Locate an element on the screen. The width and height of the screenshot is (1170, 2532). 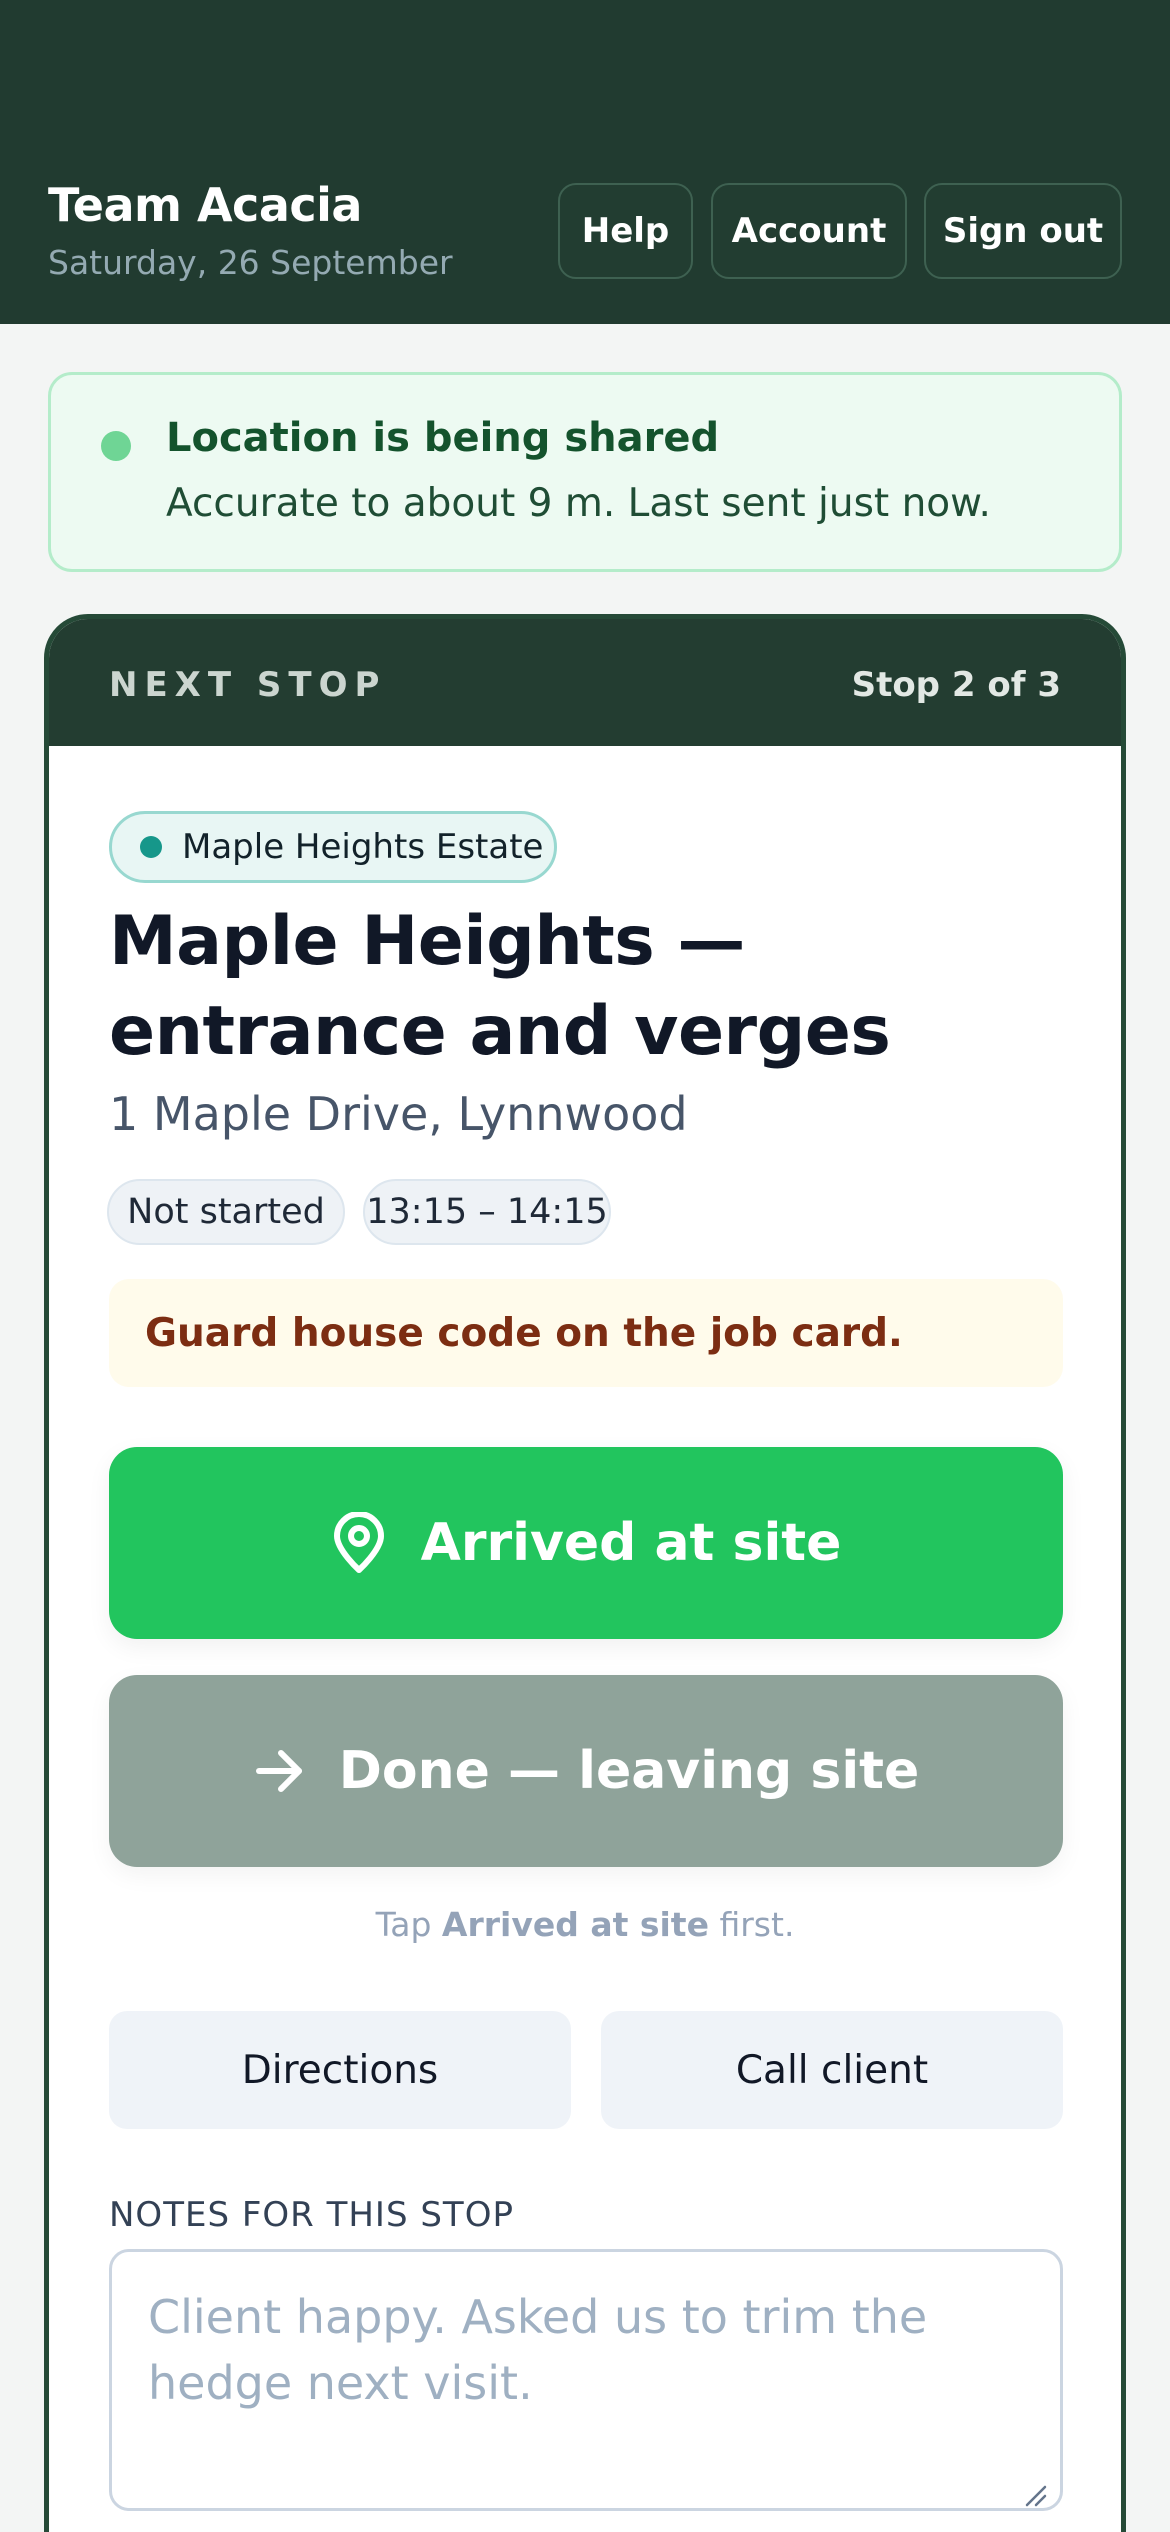
stop-progress: Stop 2 of 3 is located at coordinates (956, 685).